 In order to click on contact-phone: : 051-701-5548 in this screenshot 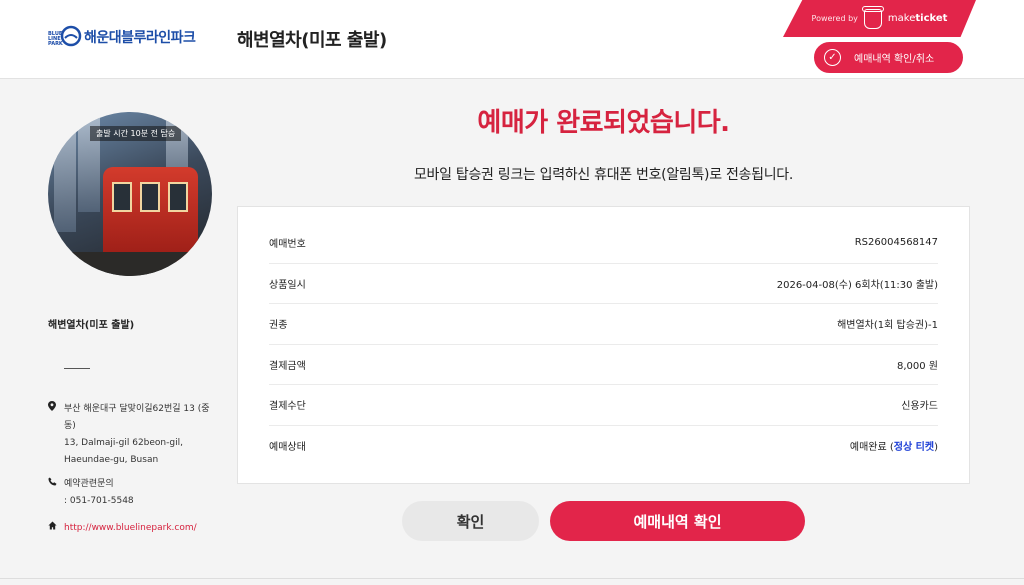, I will do `click(99, 501)`.